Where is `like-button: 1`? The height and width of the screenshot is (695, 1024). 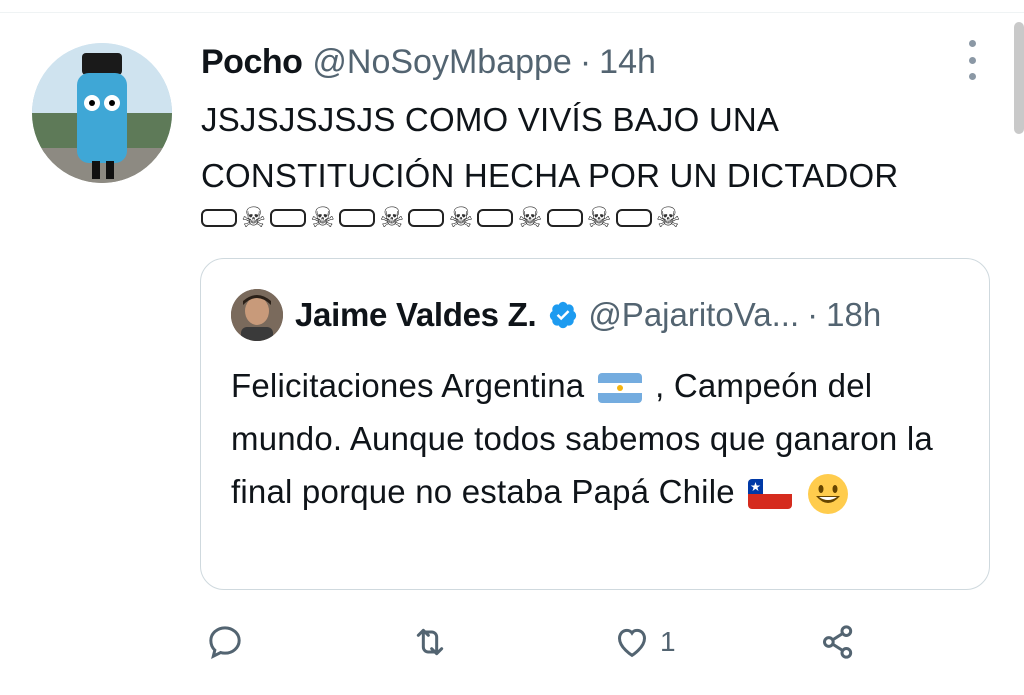
like-button: 1 is located at coordinates (644, 642).